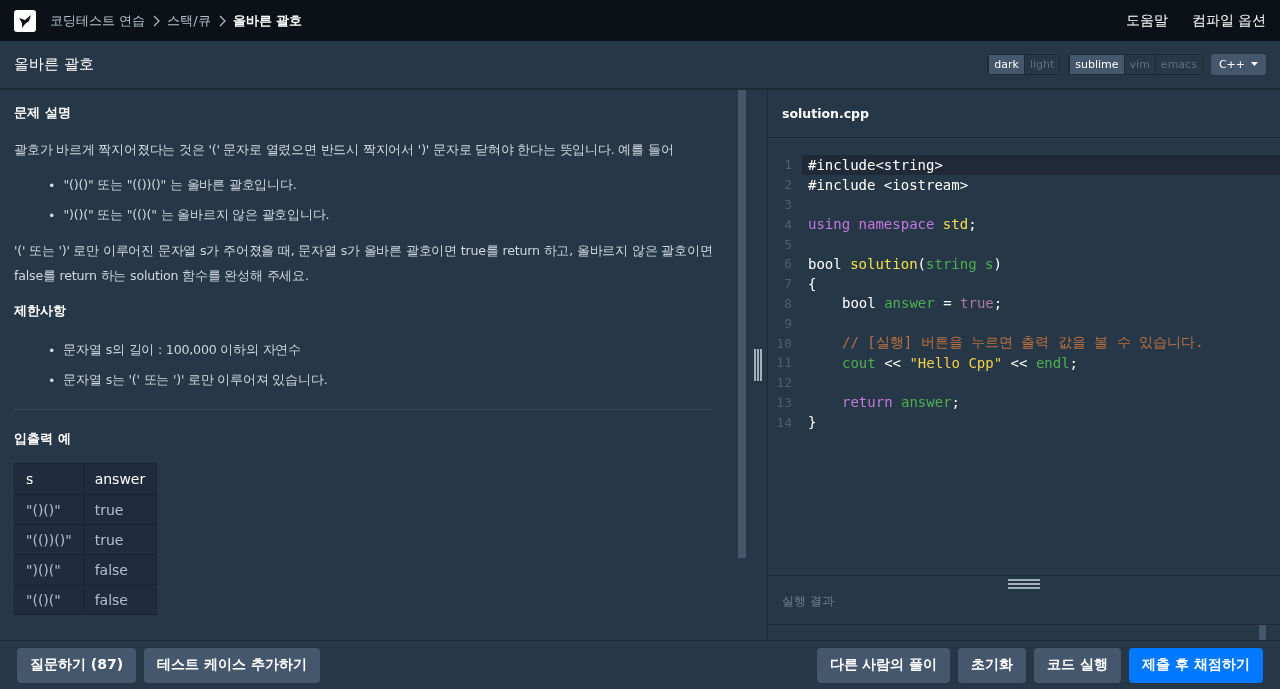 Image resolution: width=1280 pixels, height=689 pixels. I want to click on code-line: #include <iostream>, so click(888, 185).